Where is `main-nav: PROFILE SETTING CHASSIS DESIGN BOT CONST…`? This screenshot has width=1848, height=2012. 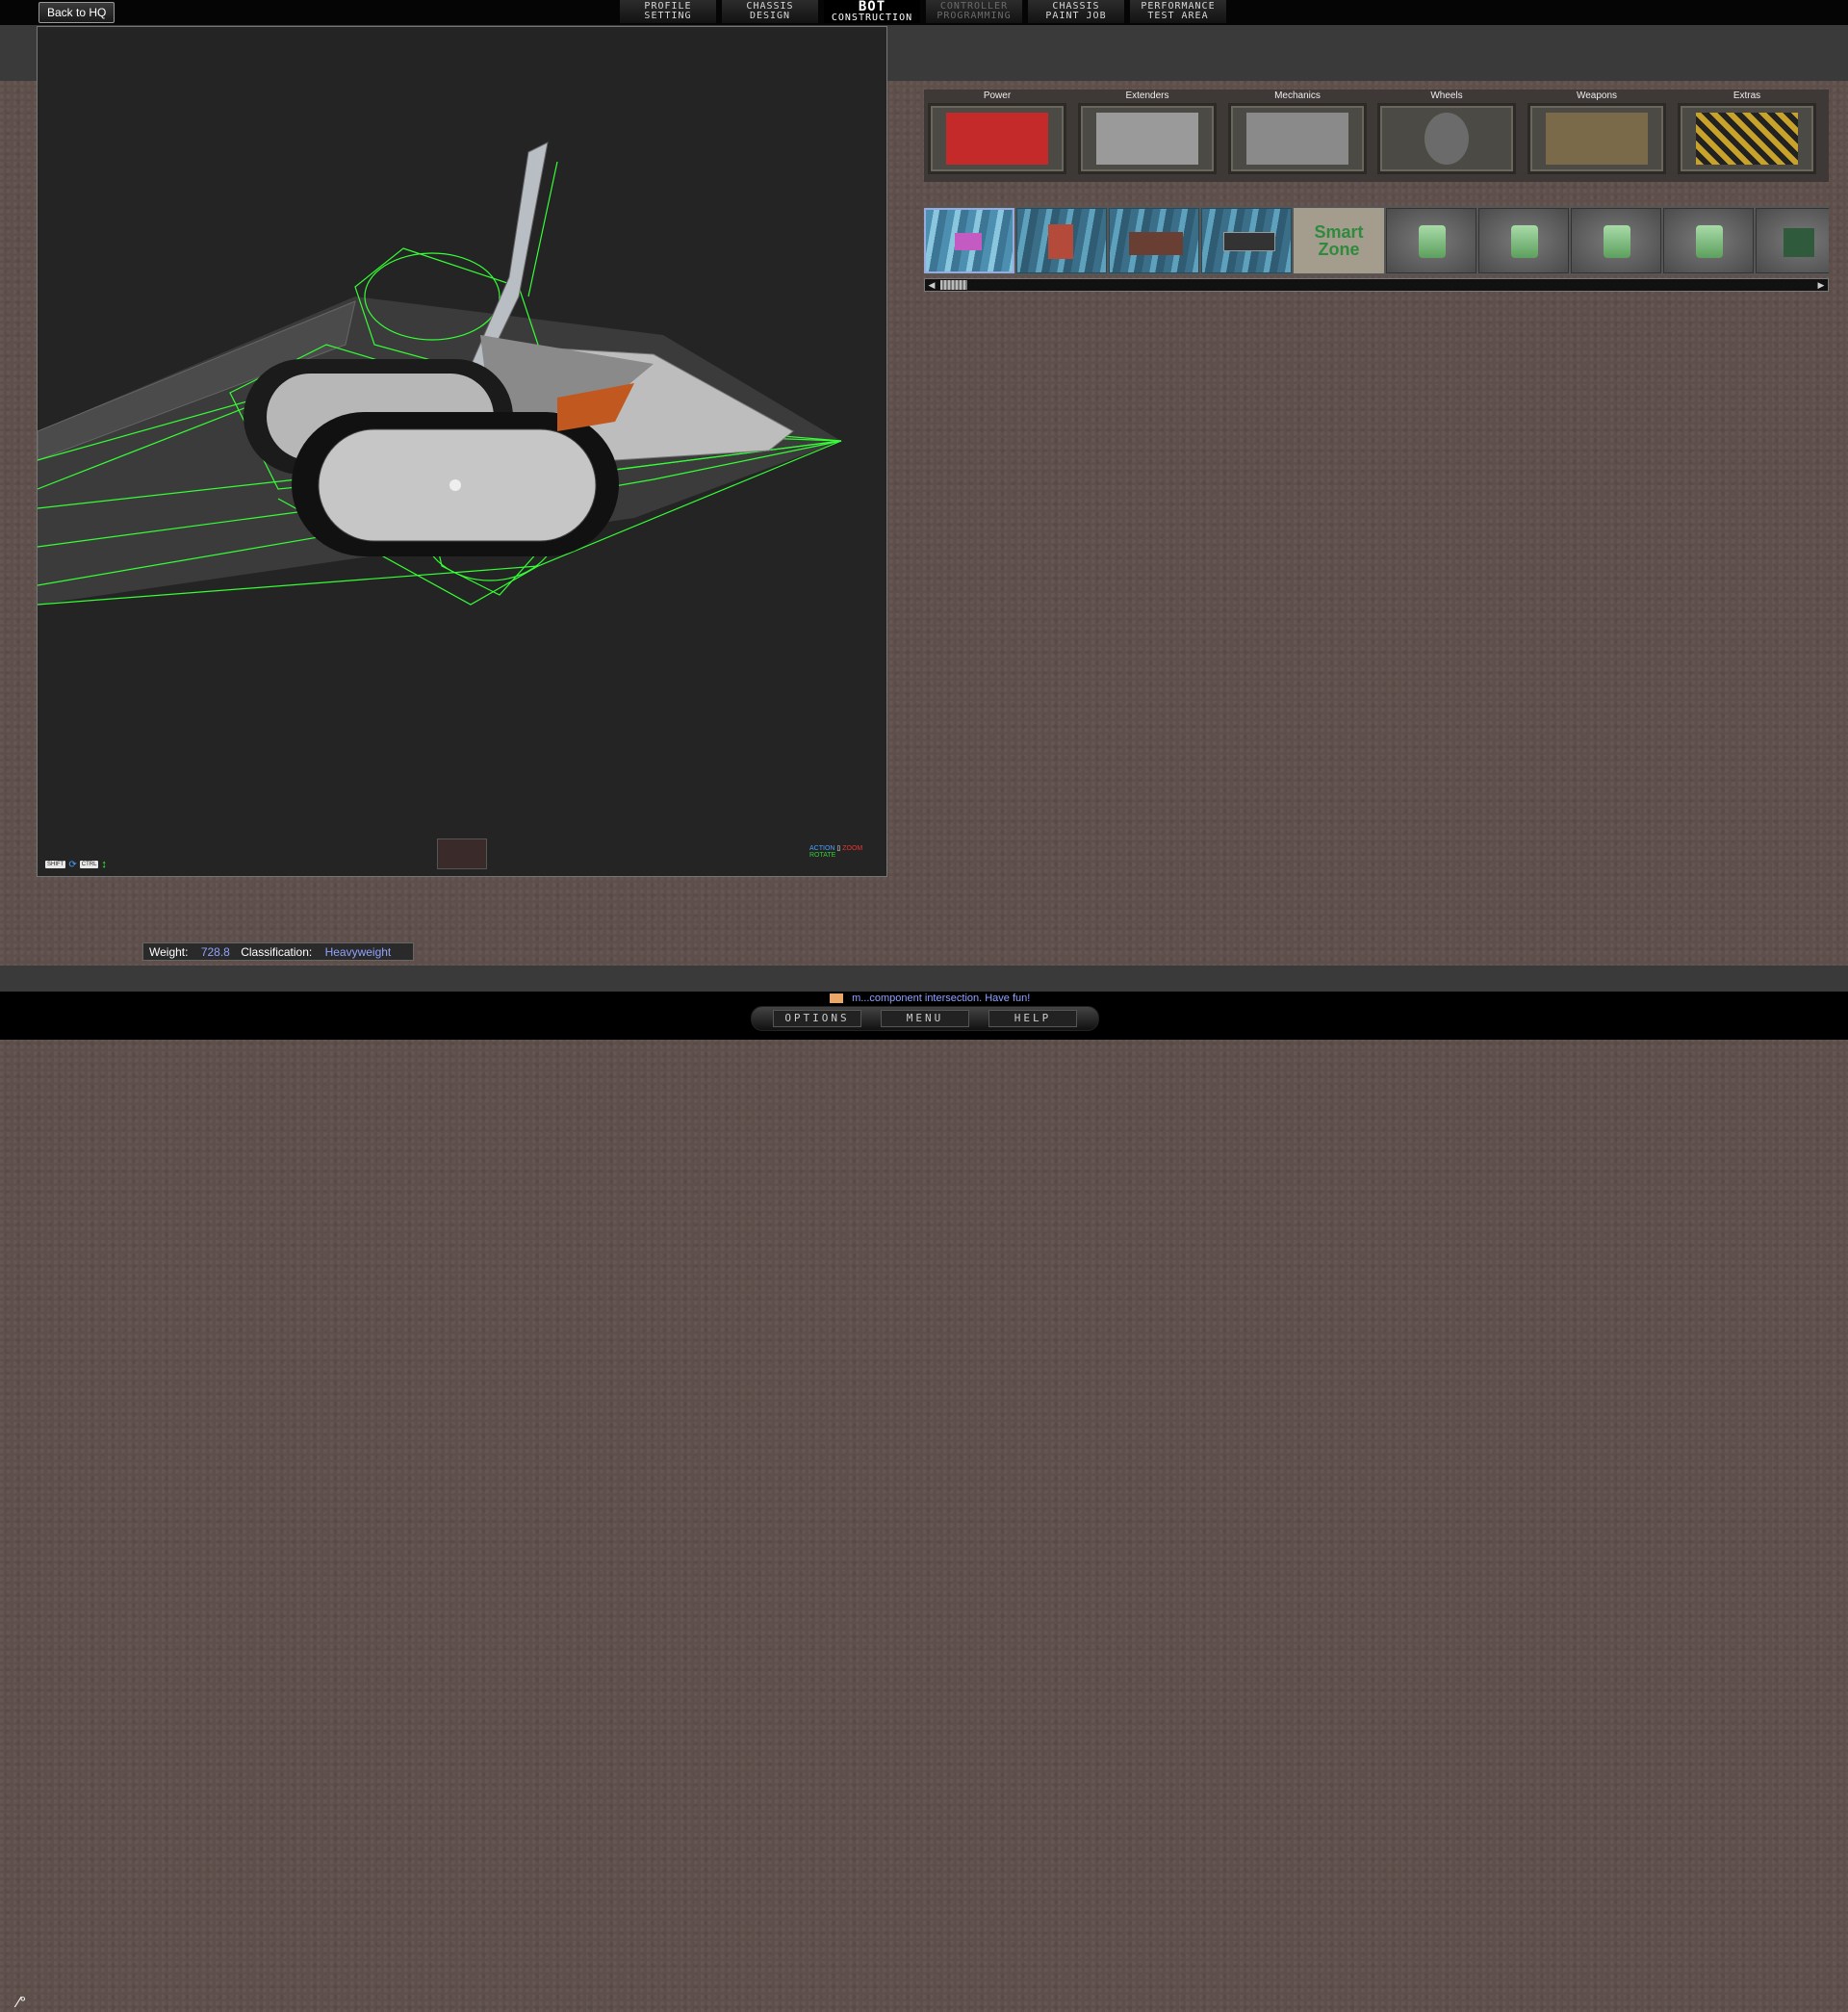 main-nav: PROFILE SETTING CHASSIS DESIGN BOT CONST… is located at coordinates (923, 12).